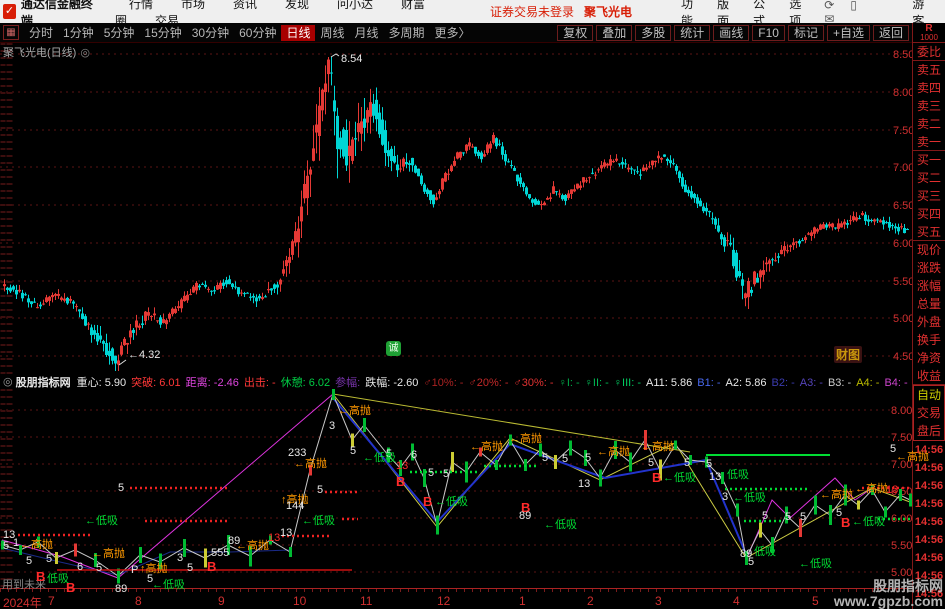 The width and height of the screenshot is (945, 609). I want to click on toolbar-button-F10: F10, so click(768, 33).